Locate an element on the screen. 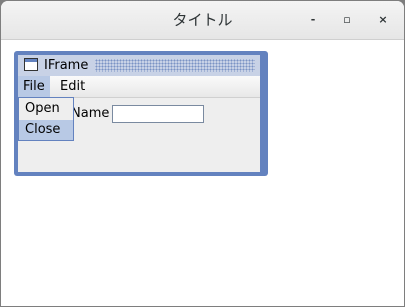  menu-file: File is located at coordinates (34, 86).